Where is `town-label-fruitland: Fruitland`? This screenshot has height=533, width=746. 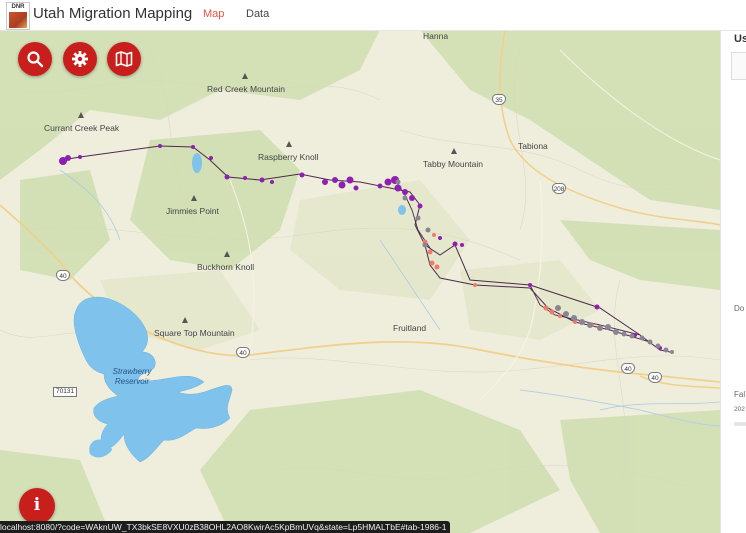 town-label-fruitland: Fruitland is located at coordinates (410, 328).